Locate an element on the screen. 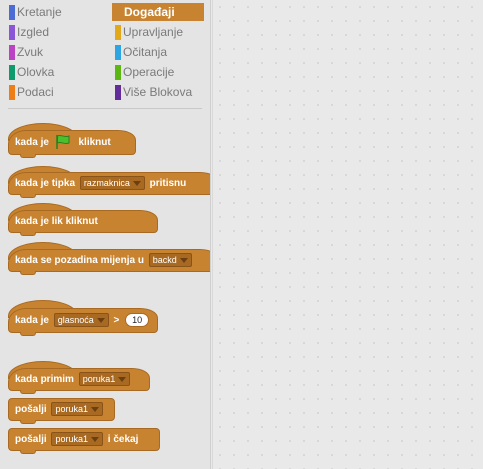  when-i-receive-block: kada primim poruka1 is located at coordinates (79, 379).